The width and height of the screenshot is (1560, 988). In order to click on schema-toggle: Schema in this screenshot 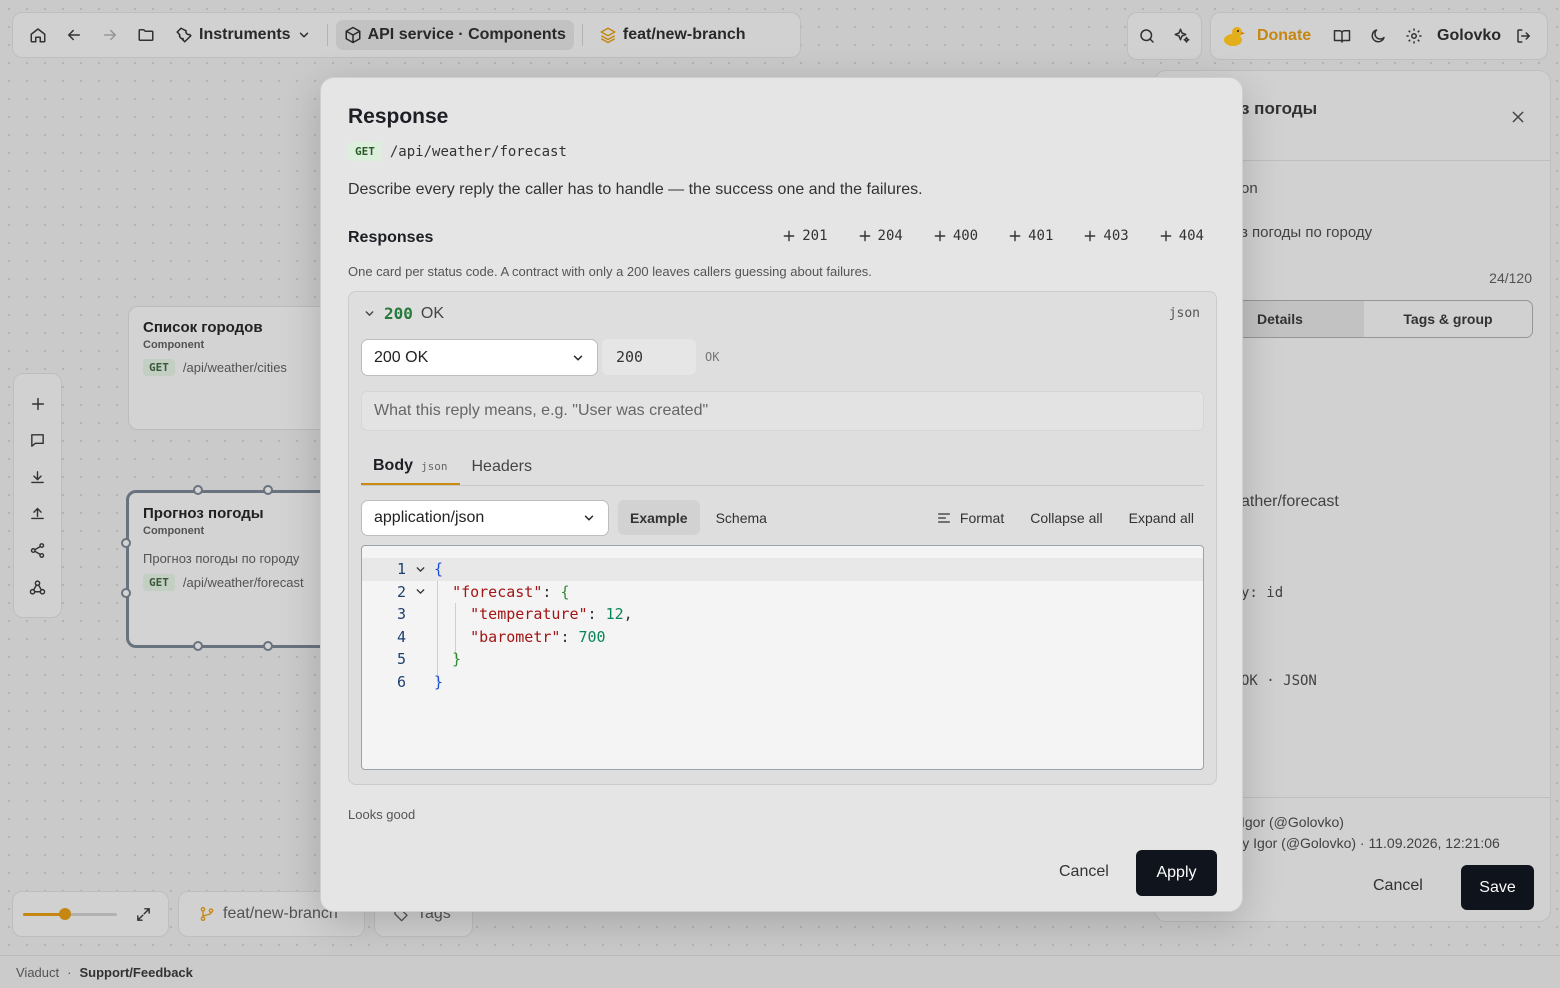, I will do `click(741, 517)`.